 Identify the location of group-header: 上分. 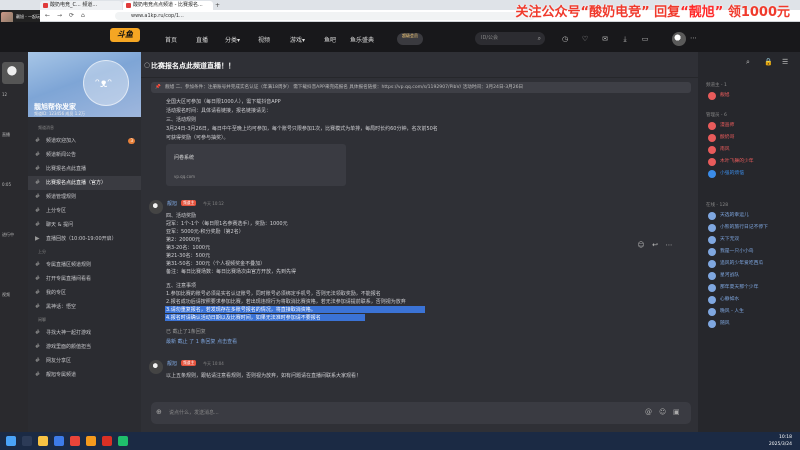
(84, 252).